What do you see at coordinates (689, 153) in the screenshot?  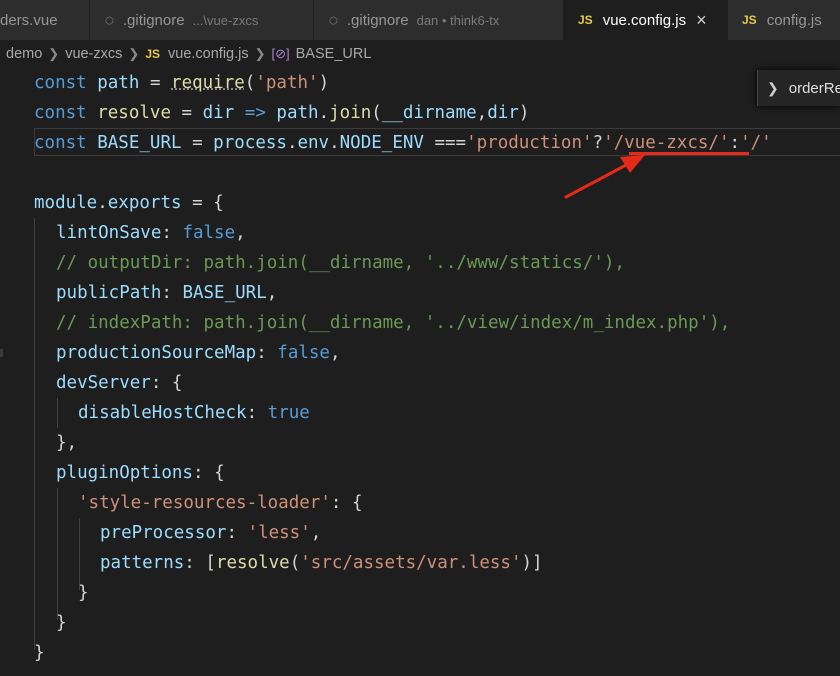 I see `annotation-underline` at bounding box center [689, 153].